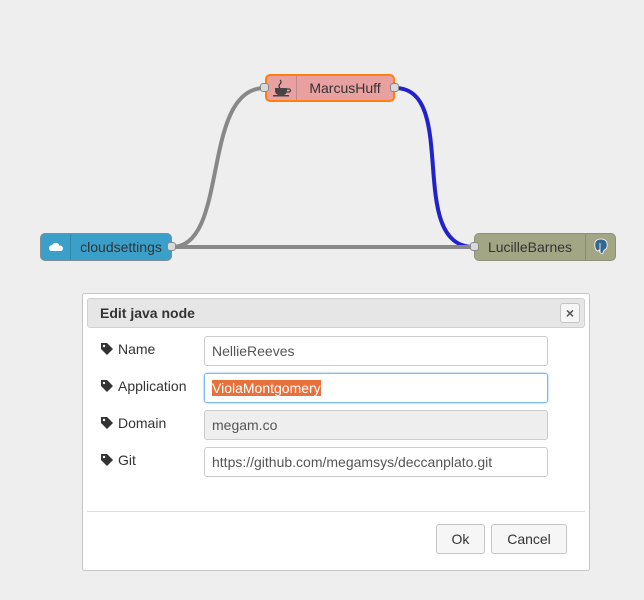 The height and width of the screenshot is (600, 644). What do you see at coordinates (121, 247) in the screenshot?
I see `node-label: cloudsettings` at bounding box center [121, 247].